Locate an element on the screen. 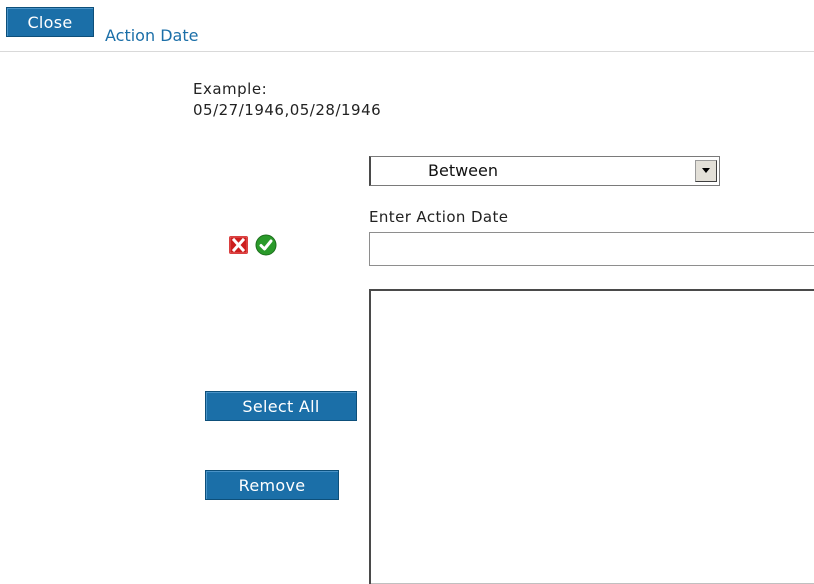 The height and width of the screenshot is (584, 814). operator-selected-value: Between is located at coordinates (463, 170).